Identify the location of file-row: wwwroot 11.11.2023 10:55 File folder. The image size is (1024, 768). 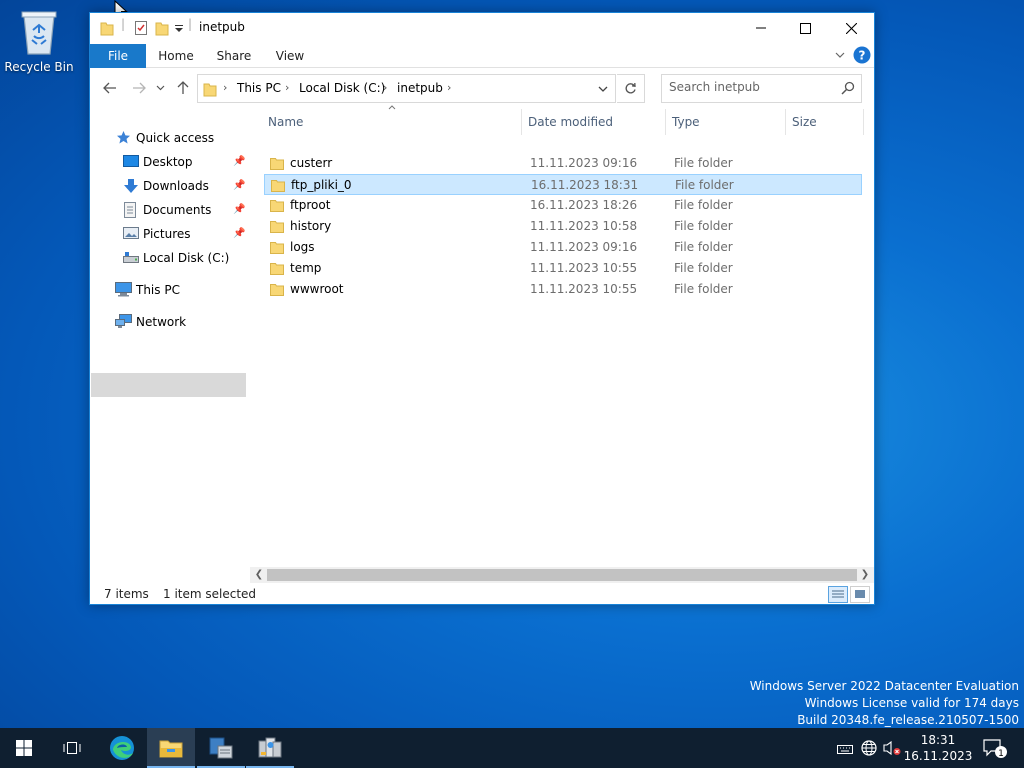
(563, 289).